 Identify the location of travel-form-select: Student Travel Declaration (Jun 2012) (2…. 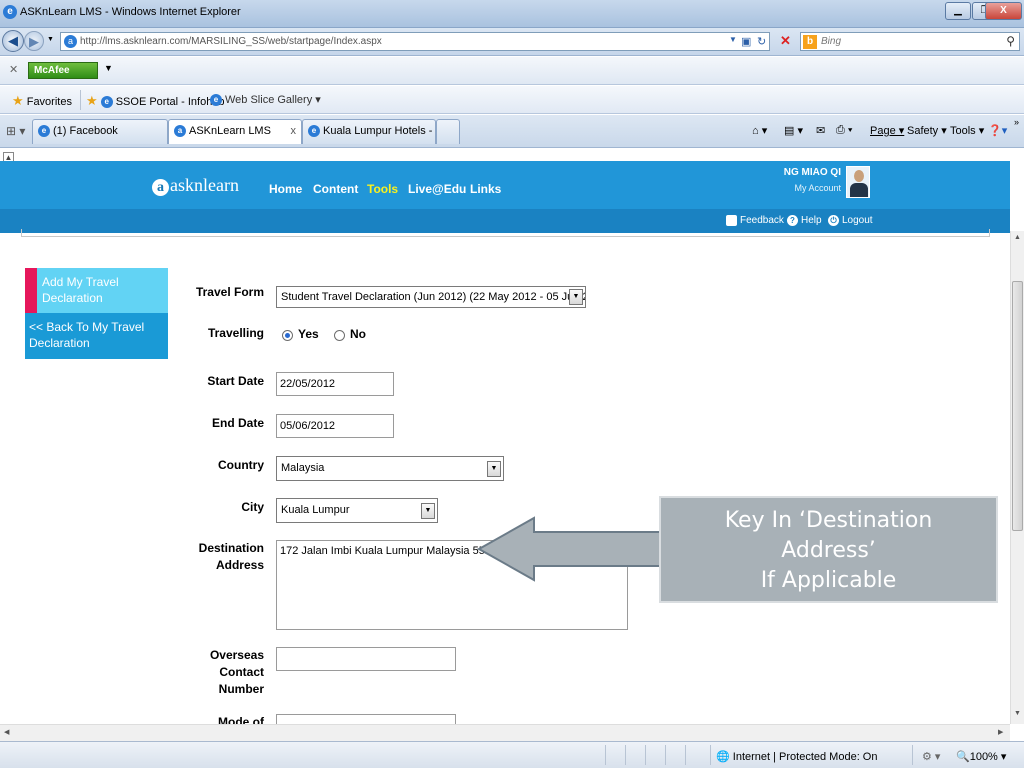
(431, 297).